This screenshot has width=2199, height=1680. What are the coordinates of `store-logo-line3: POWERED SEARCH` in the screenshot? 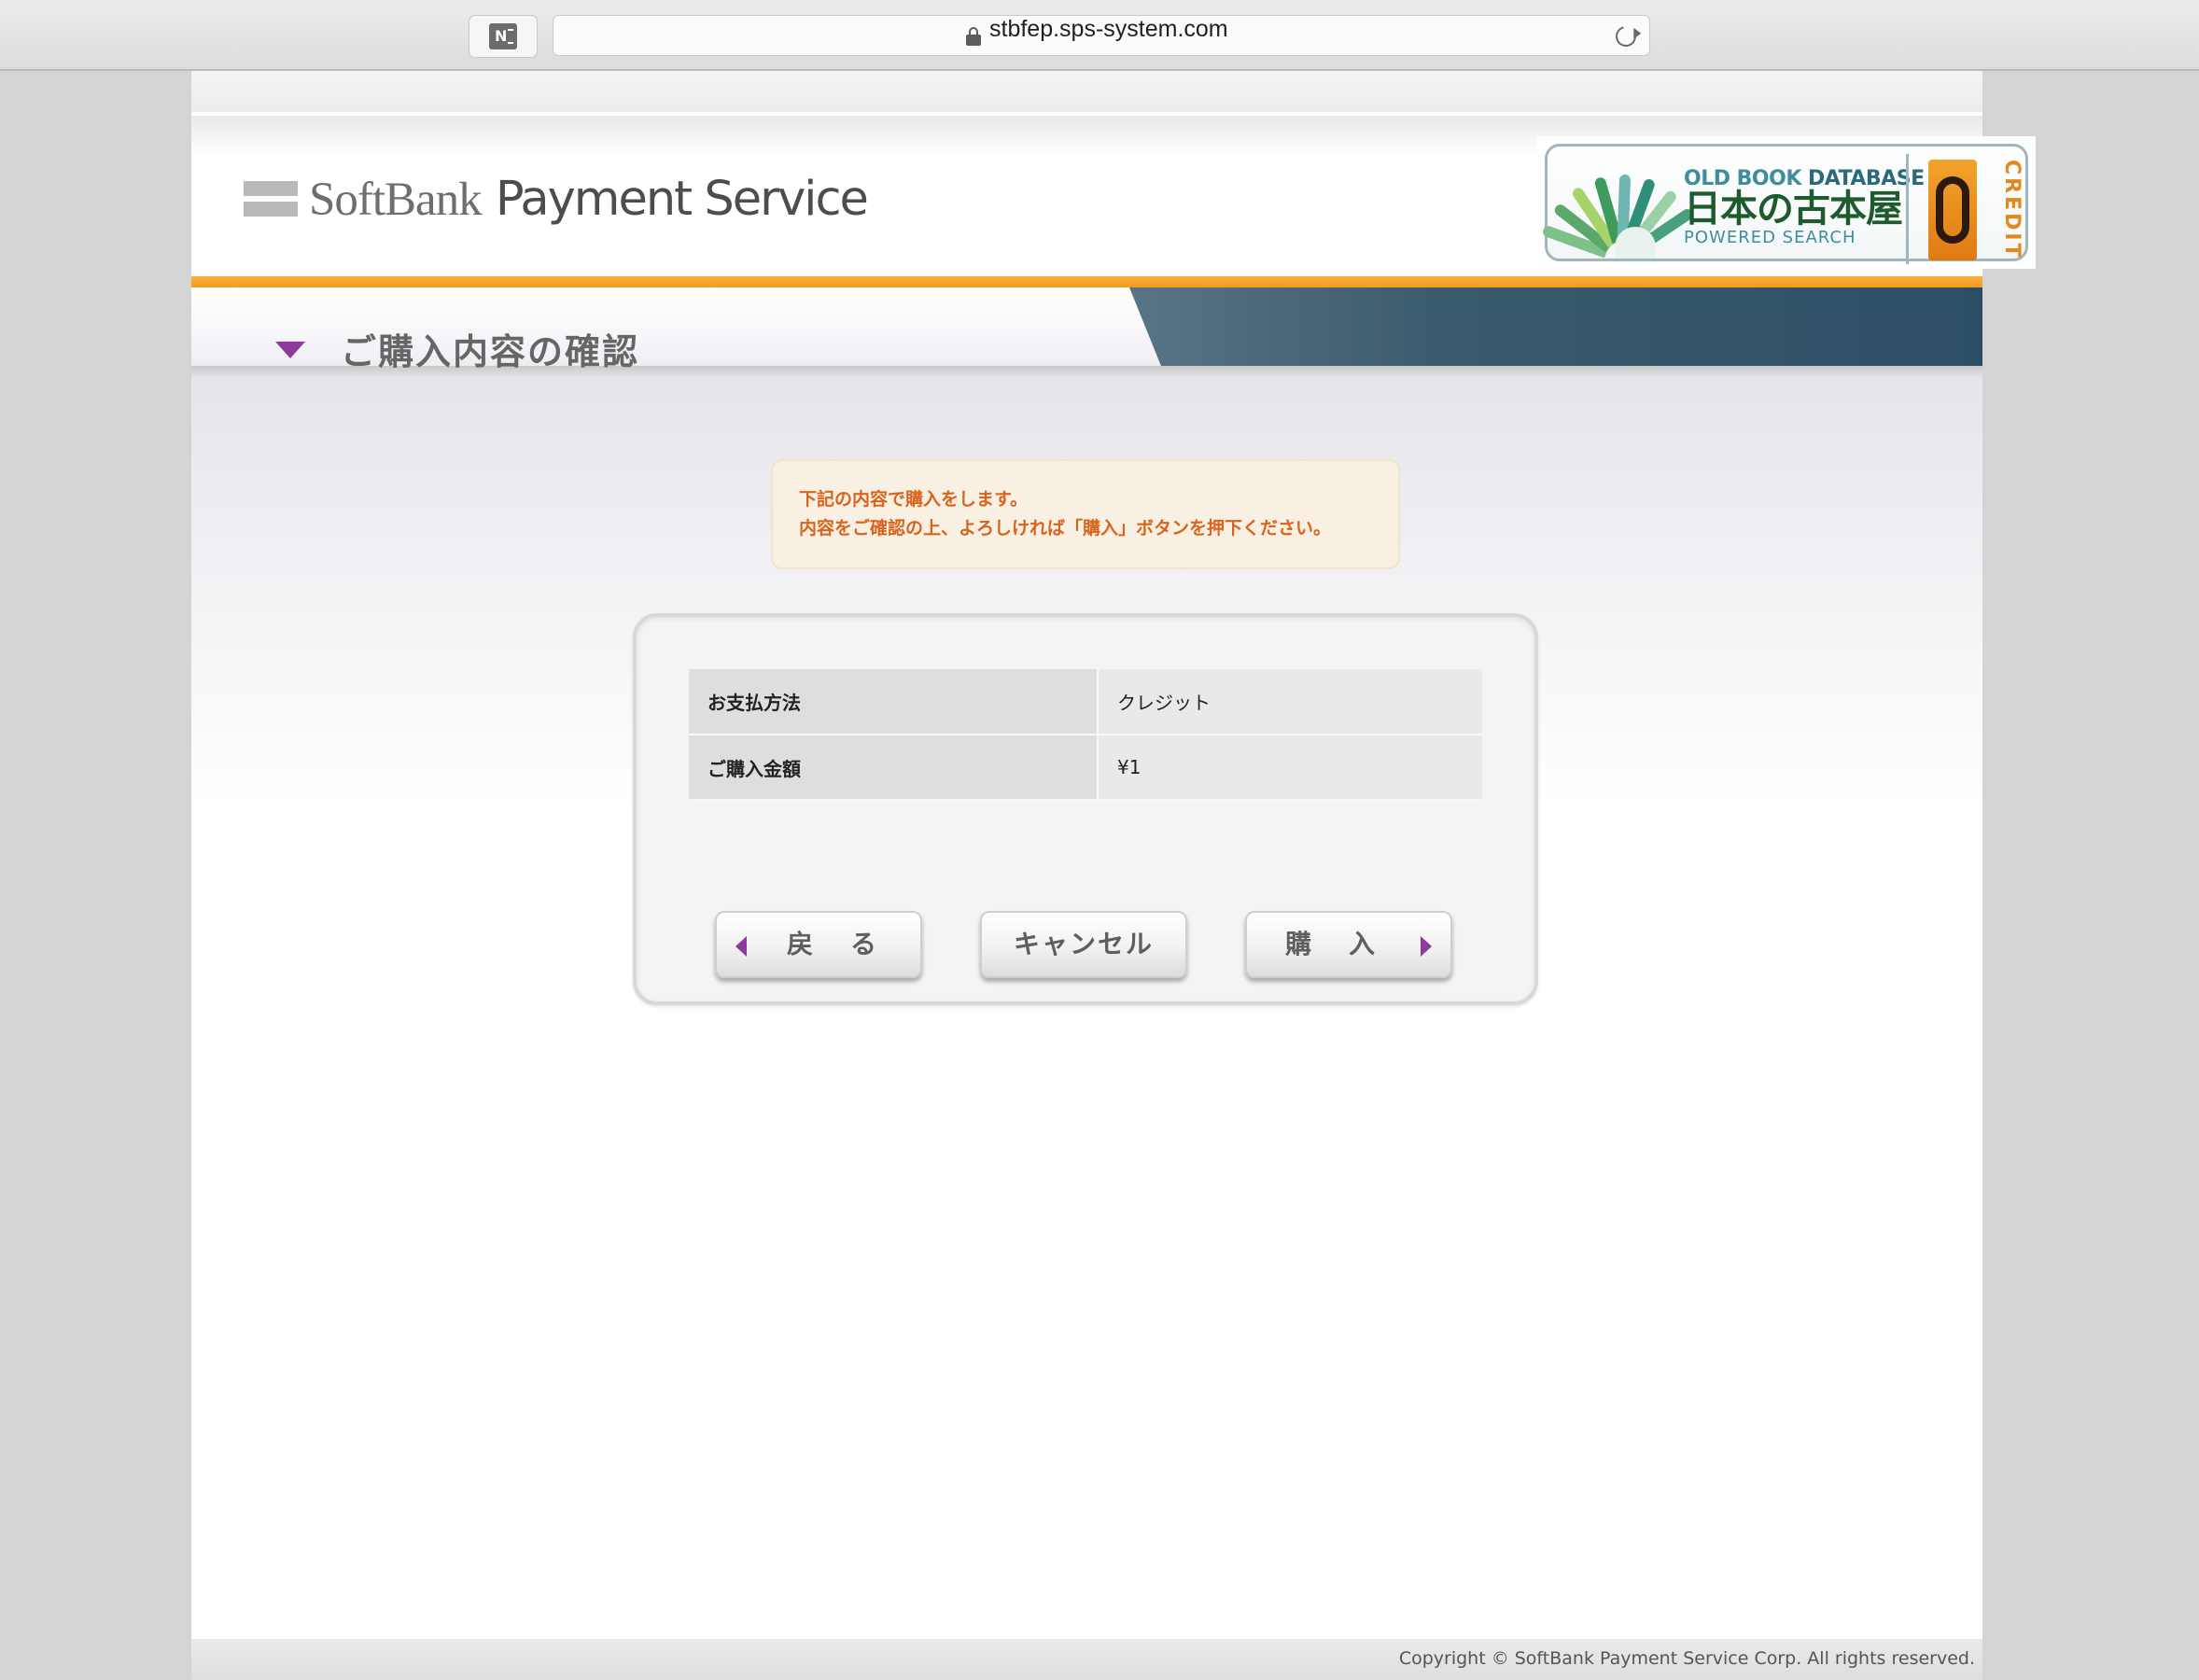 It's located at (1770, 237).